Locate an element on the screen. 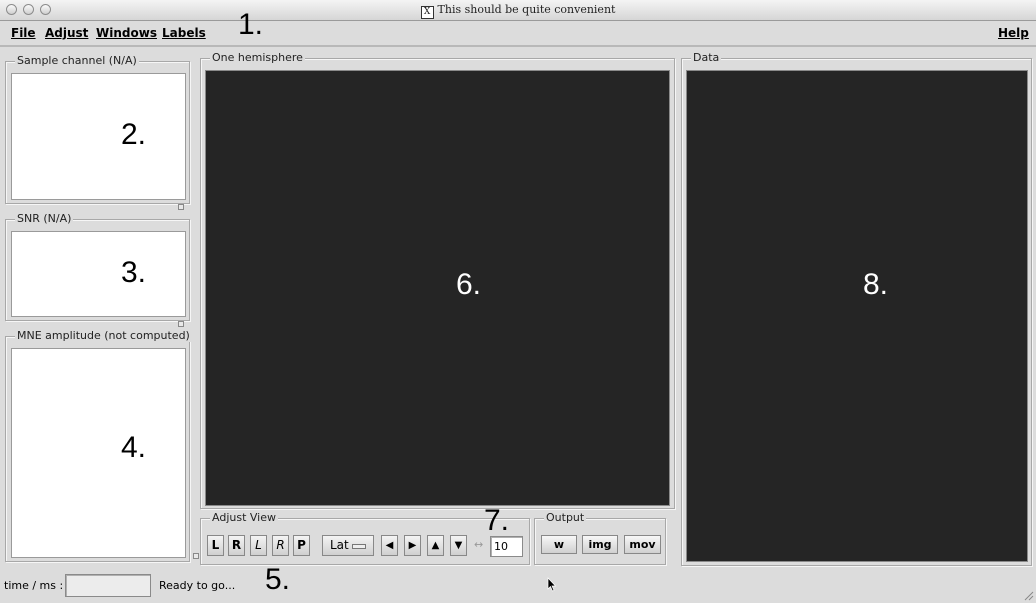  resize-grip-icon is located at coordinates (1028, 595).